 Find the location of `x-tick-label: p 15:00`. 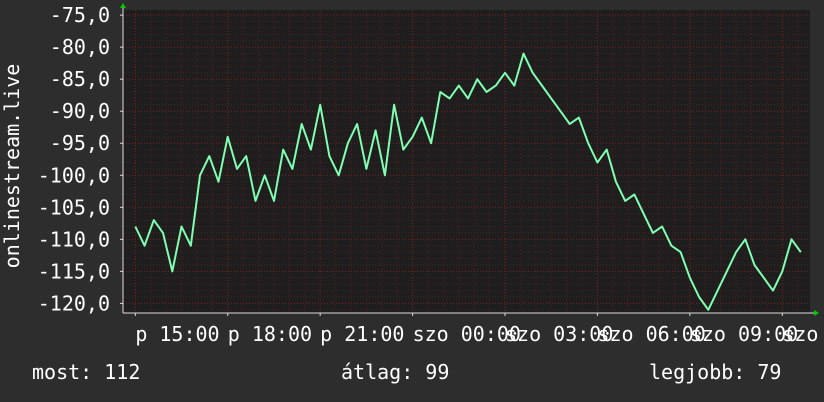

x-tick-label: p 15:00 is located at coordinates (177, 334).